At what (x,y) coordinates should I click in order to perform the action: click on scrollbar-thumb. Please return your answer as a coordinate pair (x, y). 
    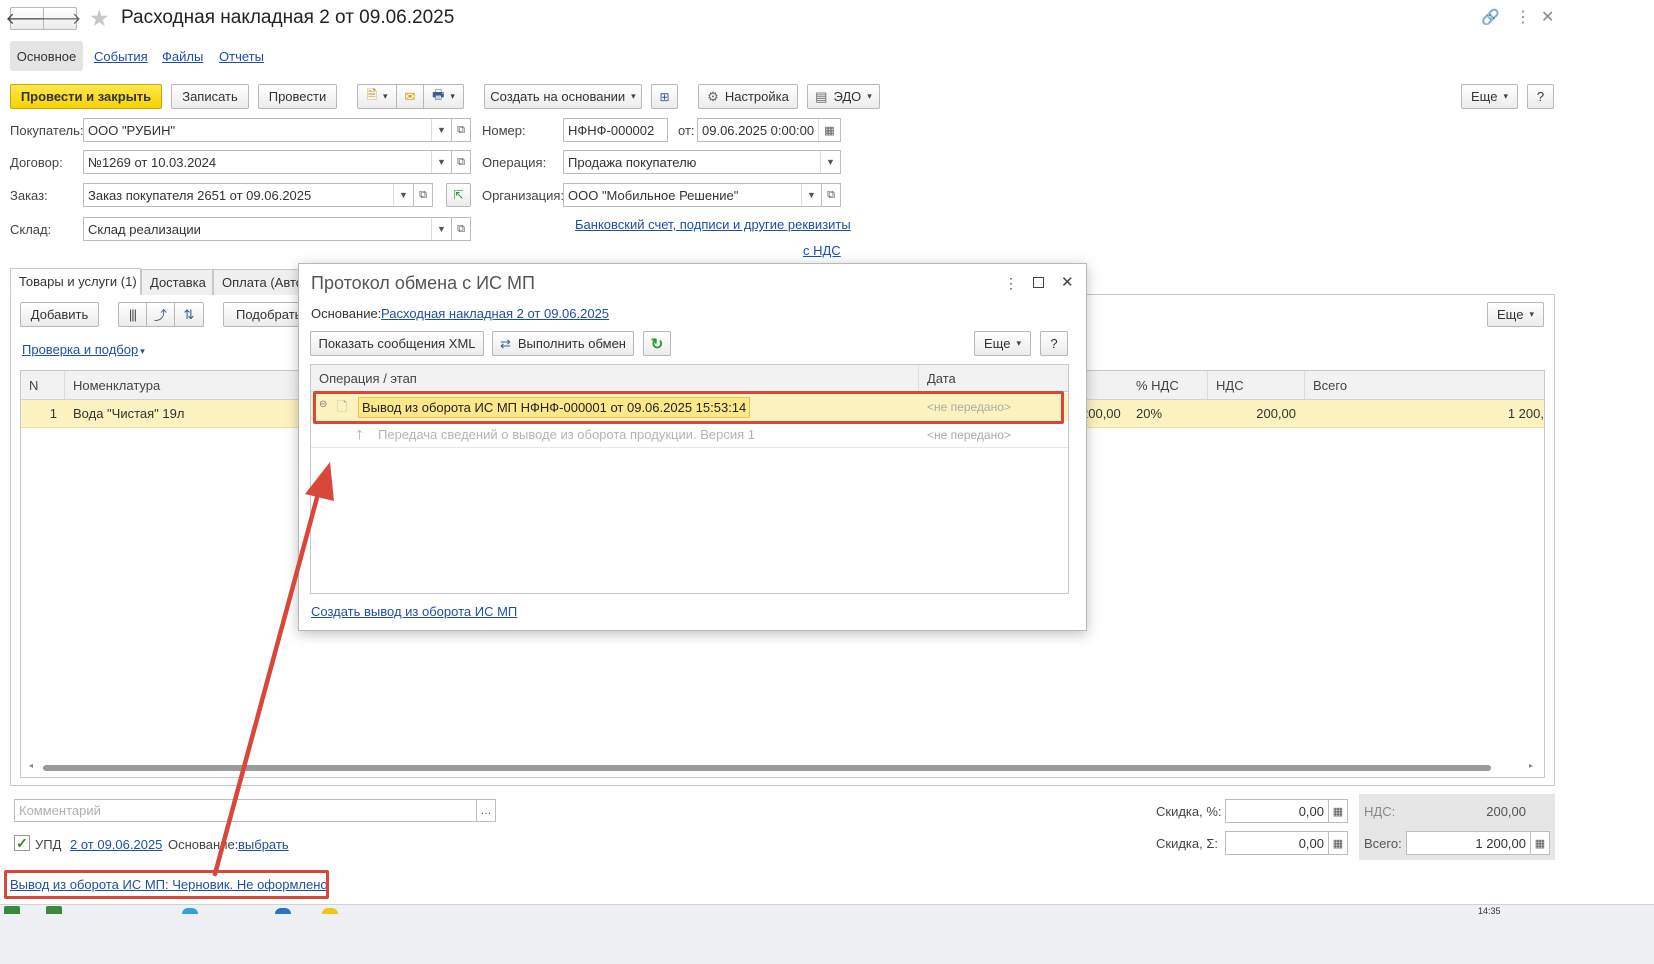
    Looking at the image, I should click on (767, 768).